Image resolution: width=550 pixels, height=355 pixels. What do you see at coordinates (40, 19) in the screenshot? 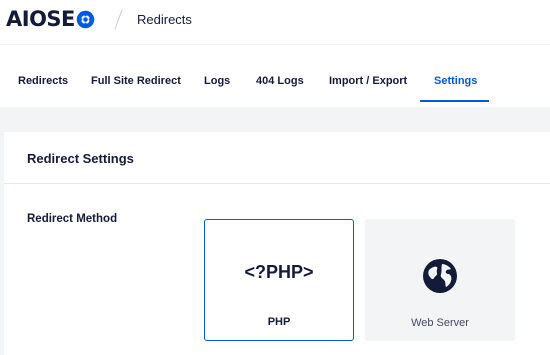
I see `logo-text: AIOSE` at bounding box center [40, 19].